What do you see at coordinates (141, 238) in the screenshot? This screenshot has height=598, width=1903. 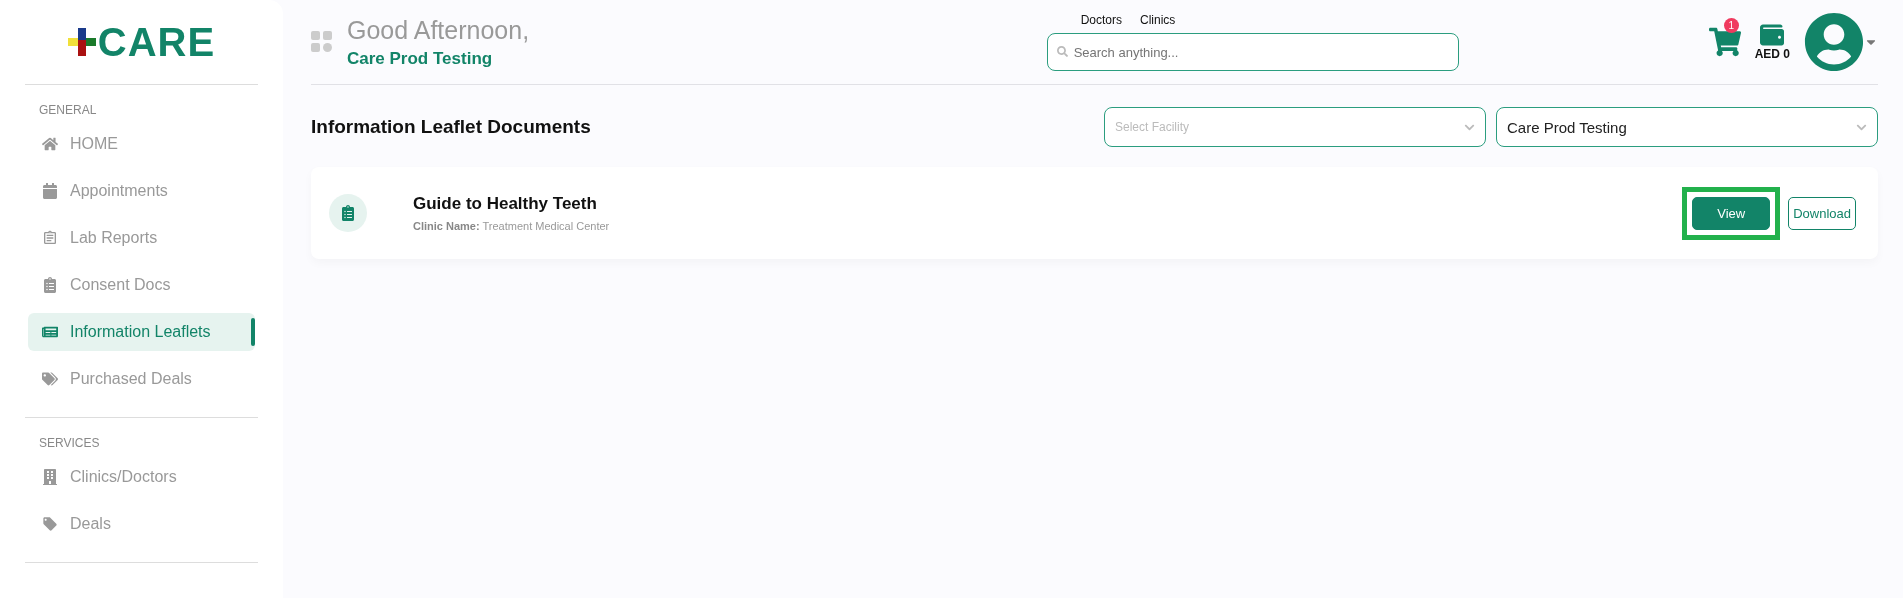 I see `nav-item: Lab Reports` at bounding box center [141, 238].